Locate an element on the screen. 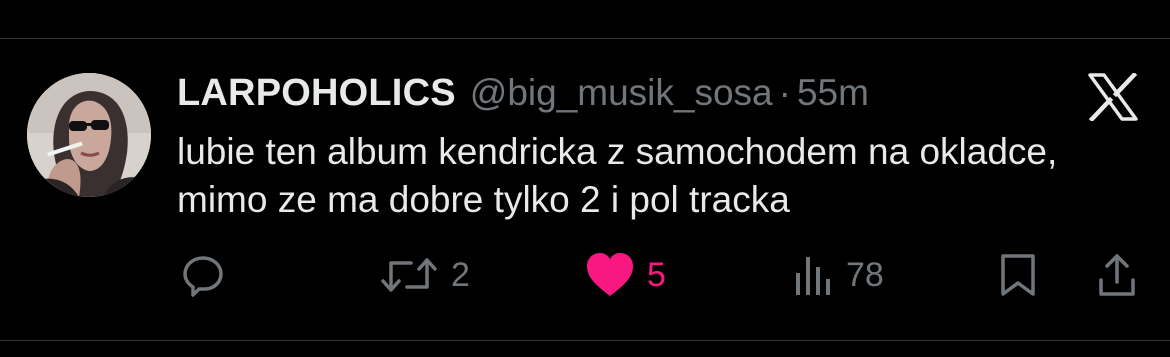  like-button: 5 is located at coordinates (625, 275).